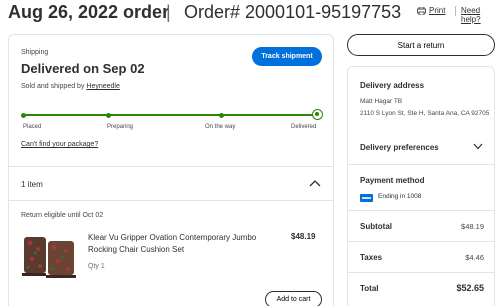 The height and width of the screenshot is (306, 500). I want to click on add-to-cart-button: Add to cart, so click(293, 298).